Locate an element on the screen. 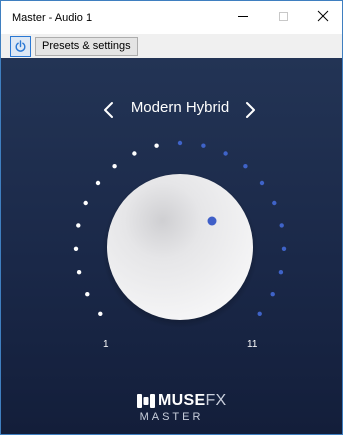 The height and width of the screenshot is (435, 343). chevron-right-icon is located at coordinates (250, 110).